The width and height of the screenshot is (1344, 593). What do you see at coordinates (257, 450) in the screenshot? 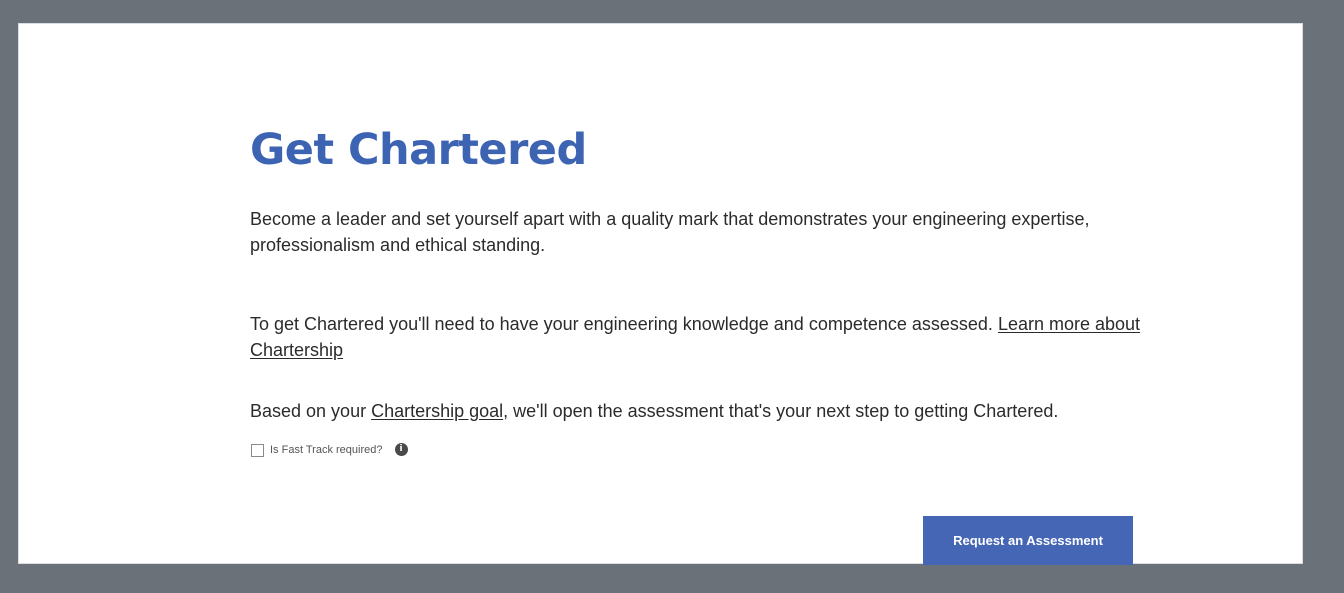
I see `fast-track-checkbox` at bounding box center [257, 450].